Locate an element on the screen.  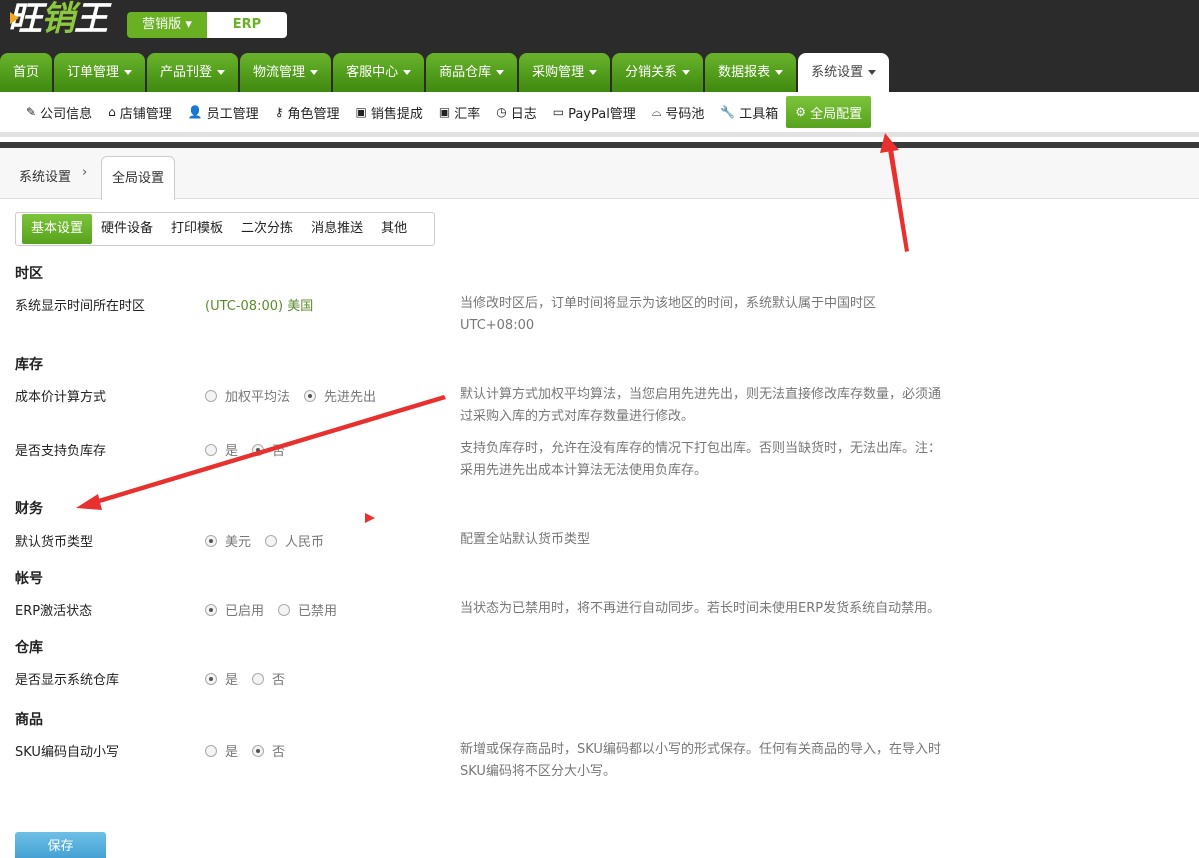
nav-tab-orders: 订单管理 is located at coordinates (100, 72).